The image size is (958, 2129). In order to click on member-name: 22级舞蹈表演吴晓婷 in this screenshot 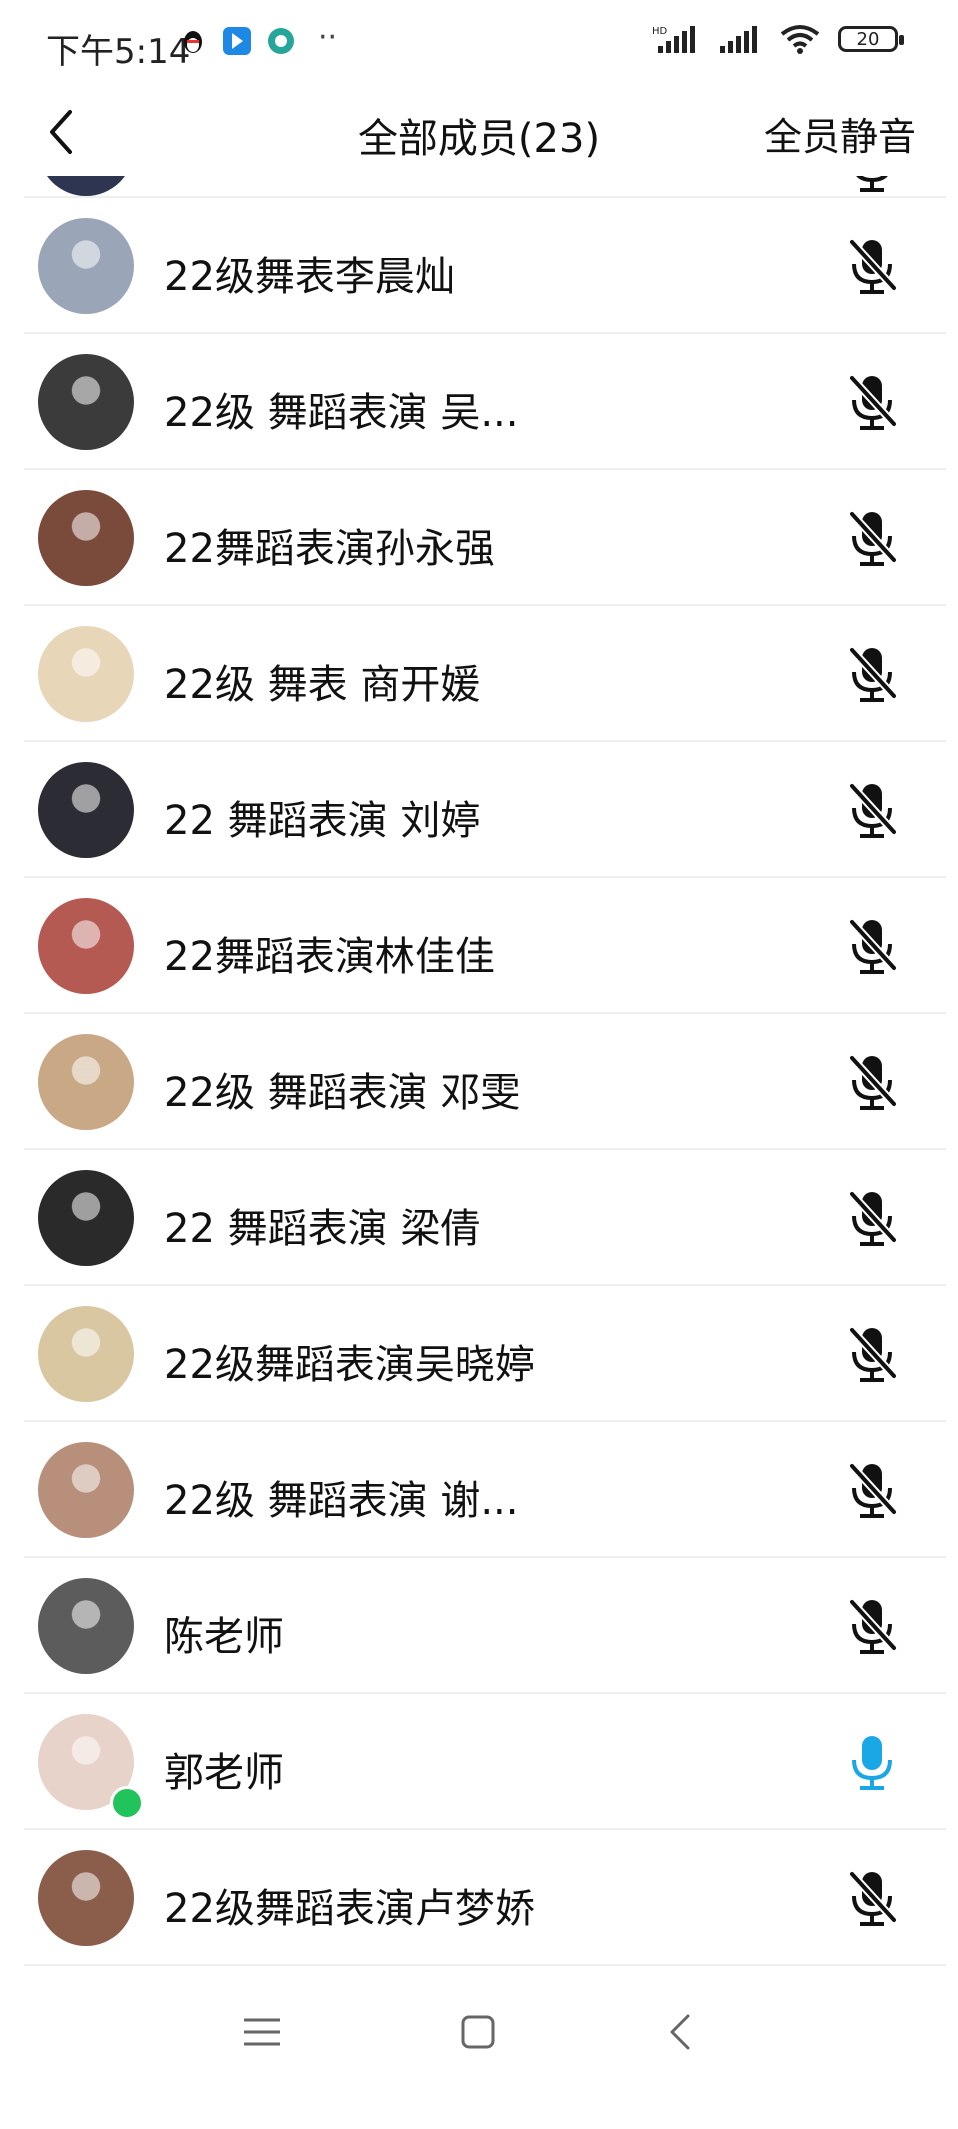, I will do `click(349, 1365)`.